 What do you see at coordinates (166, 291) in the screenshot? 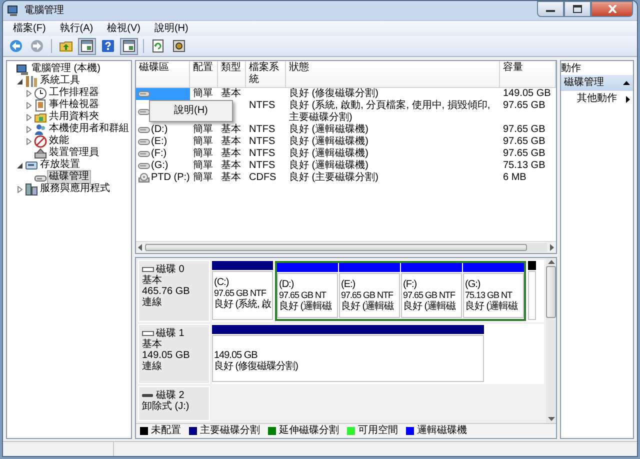
I see `disk-size: 465.76 GB` at bounding box center [166, 291].